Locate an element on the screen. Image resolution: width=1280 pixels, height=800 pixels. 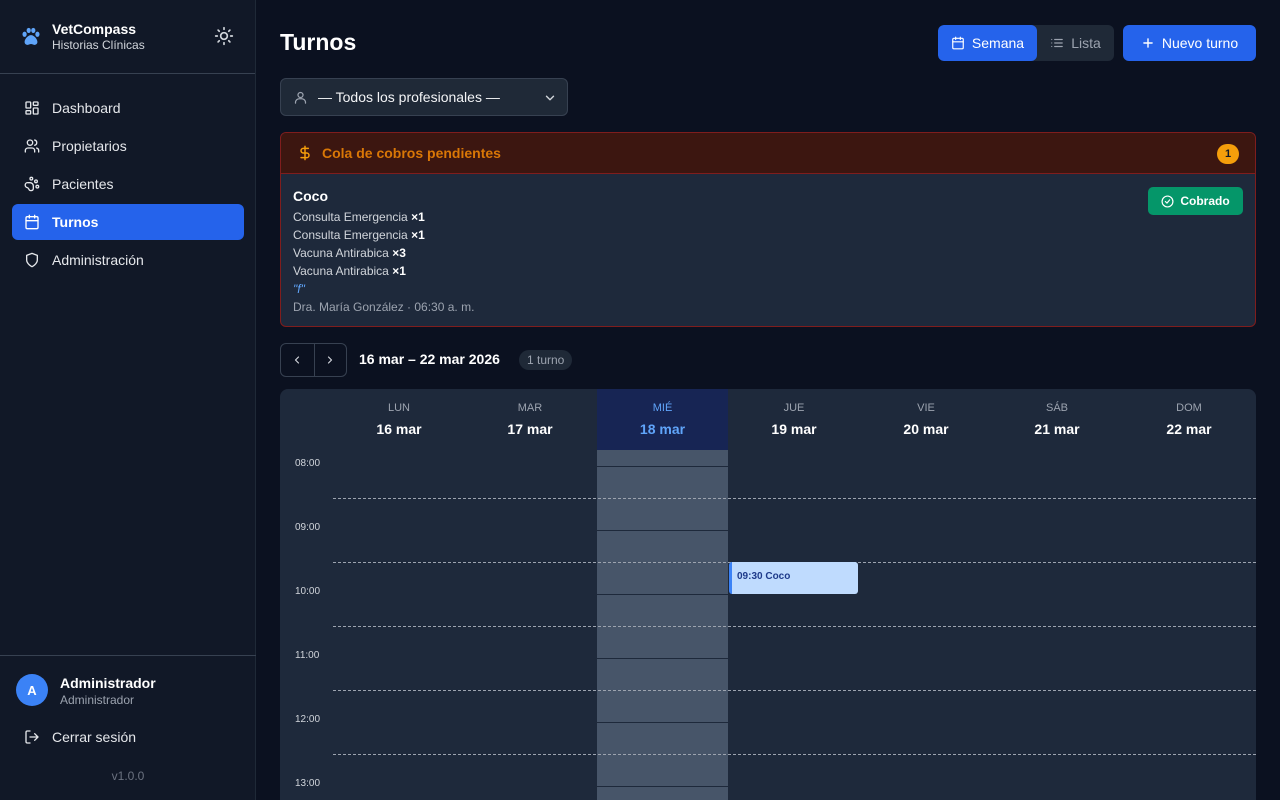
app-subtitle: Historias Clínicas is located at coordinates (98, 45).